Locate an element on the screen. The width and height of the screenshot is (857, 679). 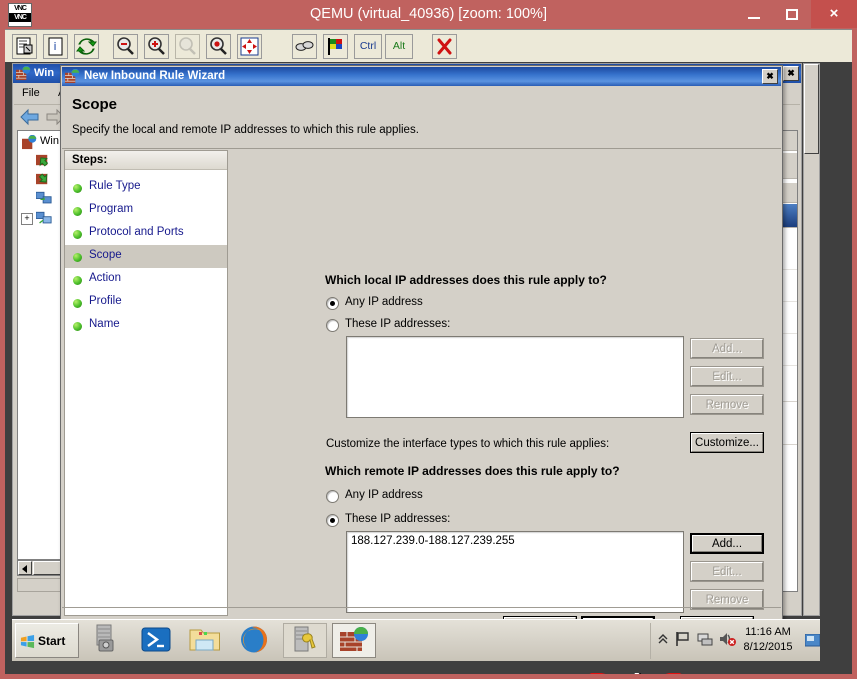
desktop-vertical-scrollbar is located at coordinates (811, 339).